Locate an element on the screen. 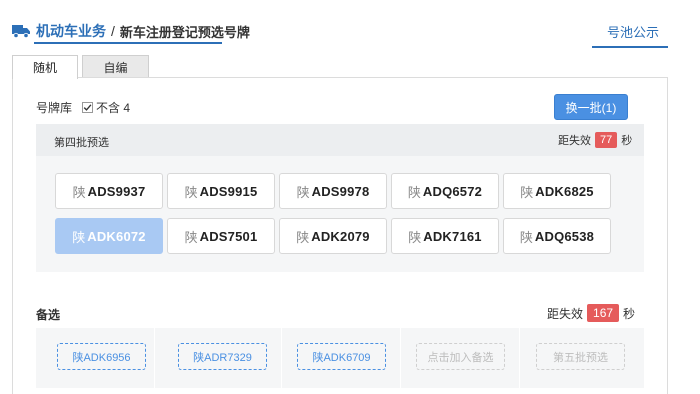 The image size is (700, 394). backup-cell: 陕ADR7329 is located at coordinates (222, 358).